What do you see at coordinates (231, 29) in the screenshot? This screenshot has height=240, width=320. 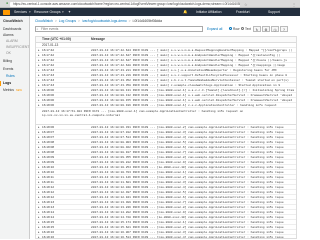 I see `row-view-radio` at bounding box center [231, 29].